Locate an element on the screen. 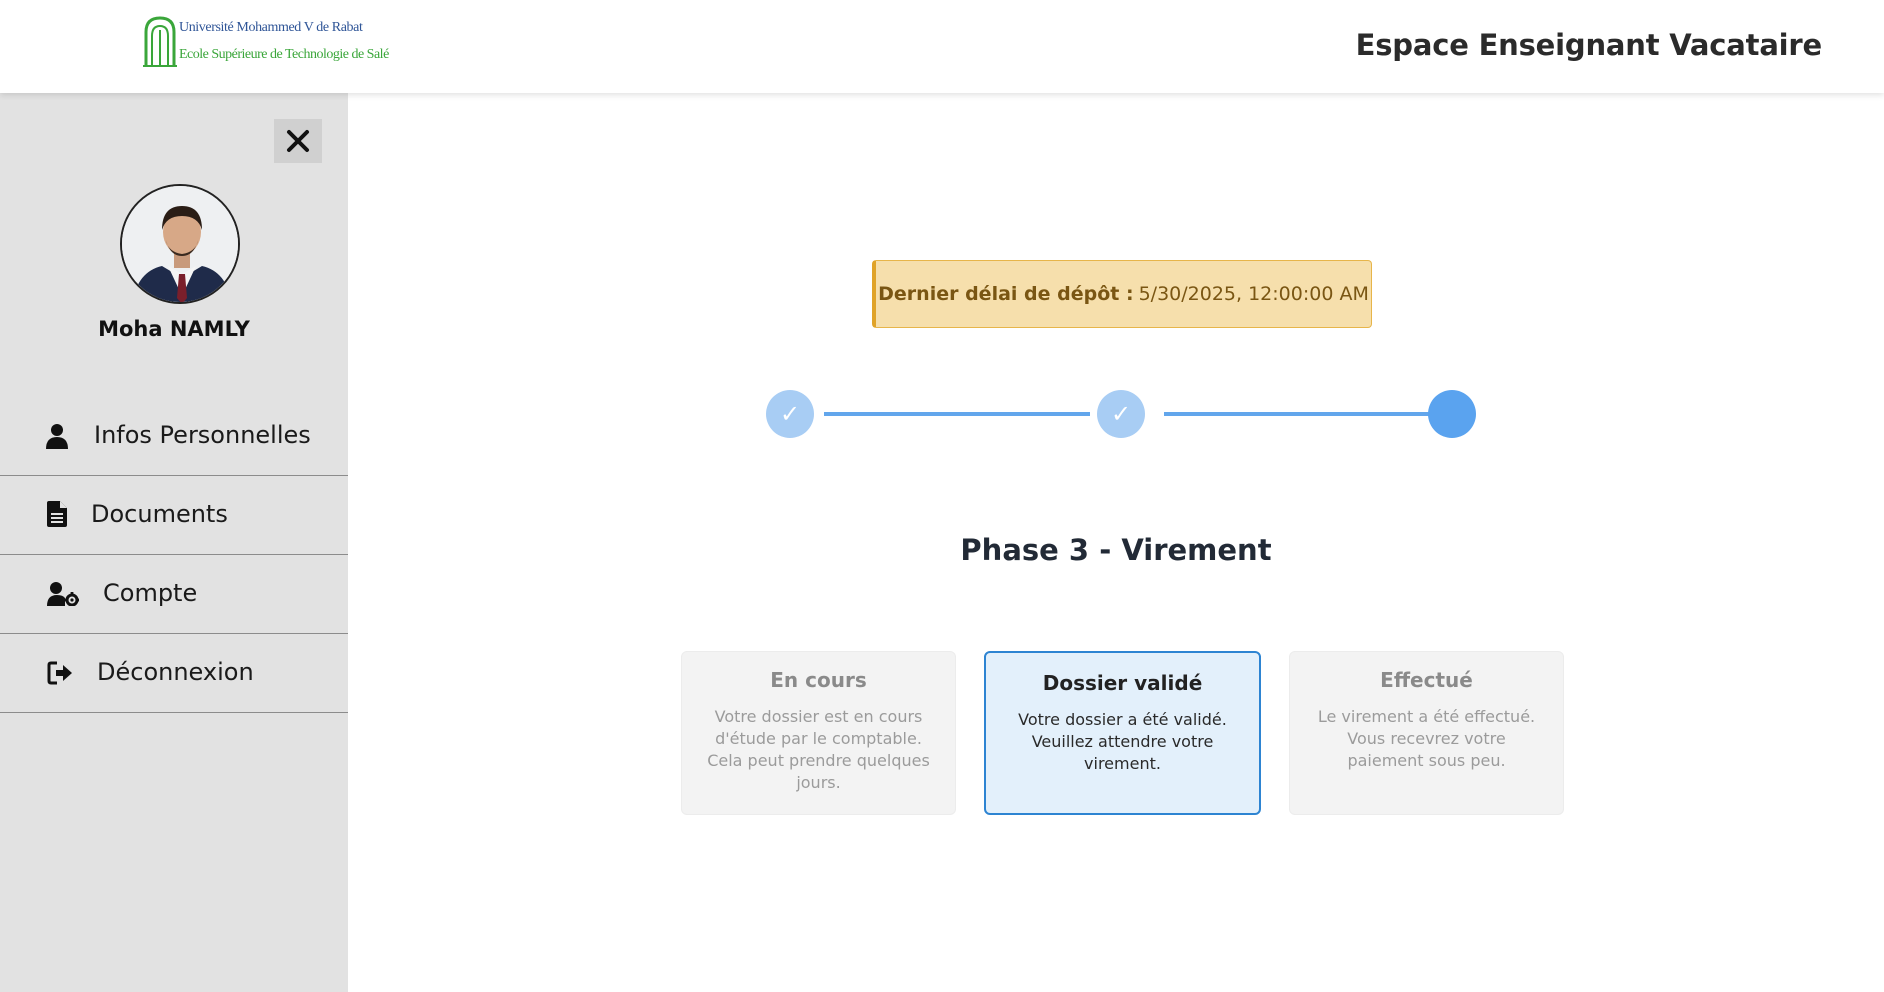  close-icon is located at coordinates (298, 141).